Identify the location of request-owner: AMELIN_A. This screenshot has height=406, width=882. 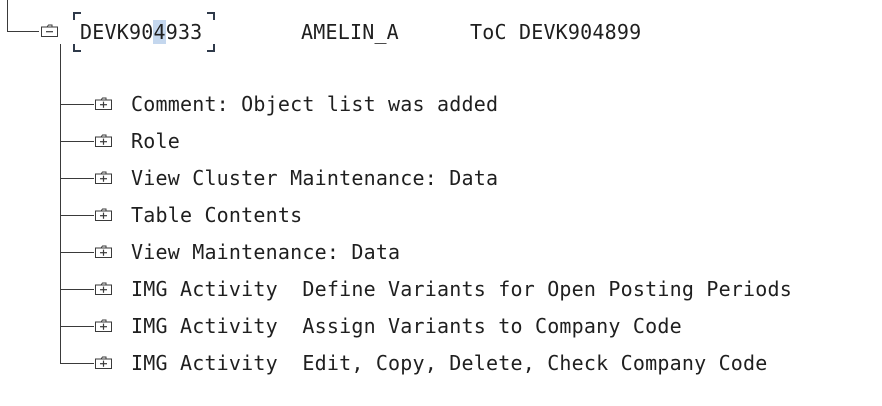
(350, 32).